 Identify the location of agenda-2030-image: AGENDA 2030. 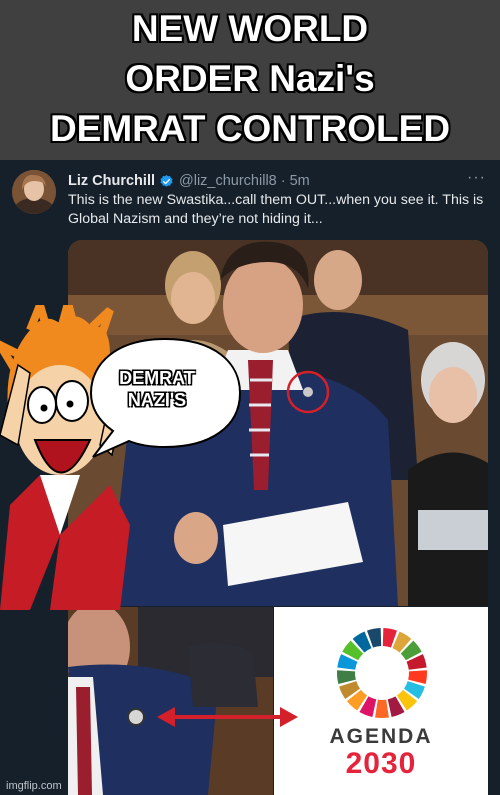
(381, 701).